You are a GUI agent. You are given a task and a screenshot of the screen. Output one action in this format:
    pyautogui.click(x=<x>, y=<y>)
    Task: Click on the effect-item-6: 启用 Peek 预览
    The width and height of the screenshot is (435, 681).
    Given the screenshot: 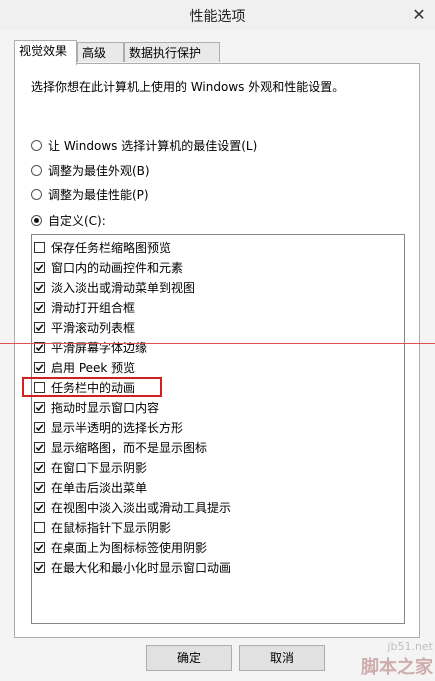 What is the action you would take?
    pyautogui.click(x=84, y=367)
    